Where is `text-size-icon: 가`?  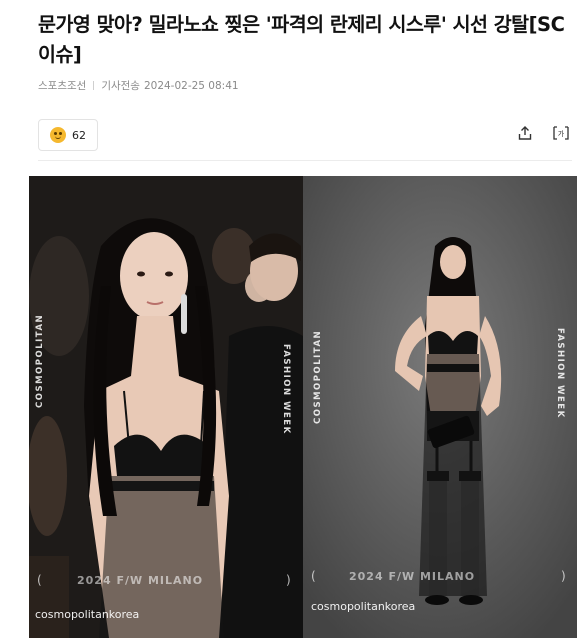 text-size-icon: 가 is located at coordinates (561, 133).